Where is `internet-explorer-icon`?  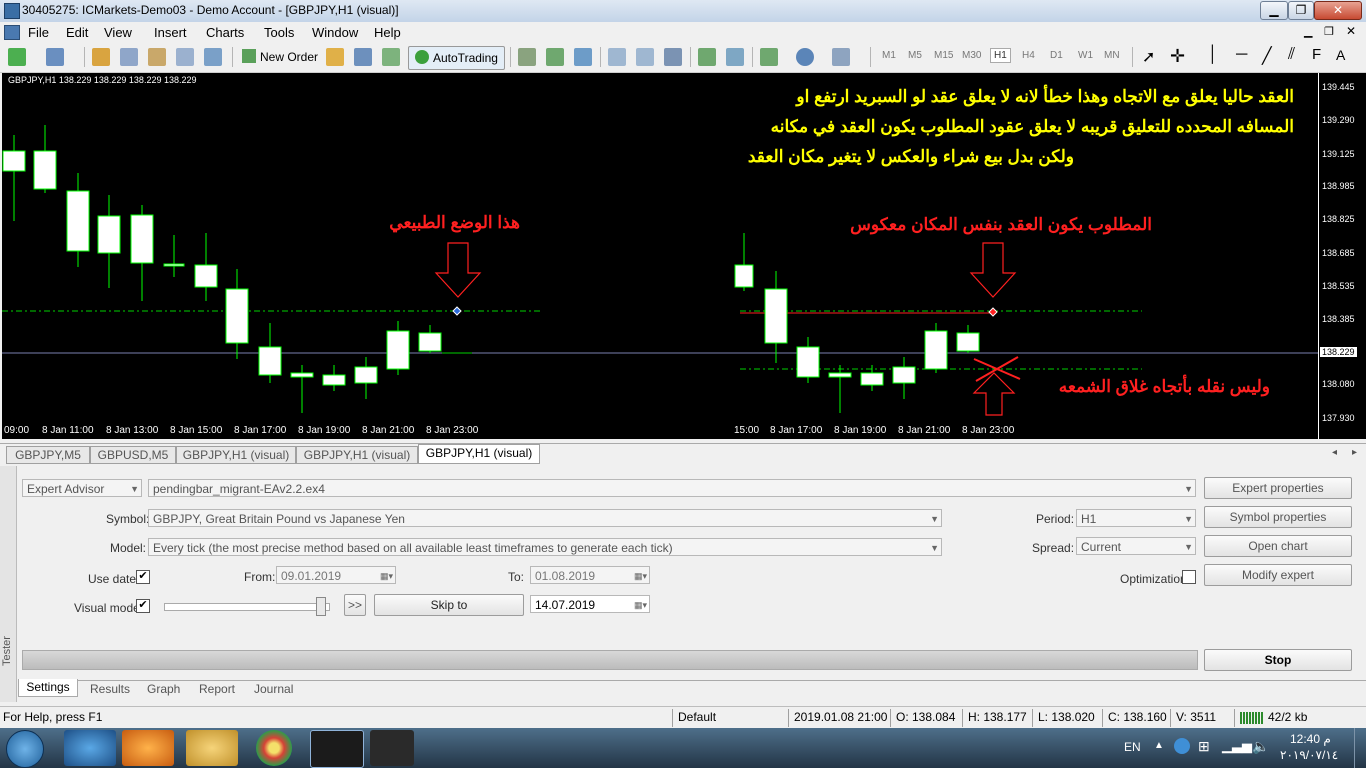
internet-explorer-icon is located at coordinates (90, 748).